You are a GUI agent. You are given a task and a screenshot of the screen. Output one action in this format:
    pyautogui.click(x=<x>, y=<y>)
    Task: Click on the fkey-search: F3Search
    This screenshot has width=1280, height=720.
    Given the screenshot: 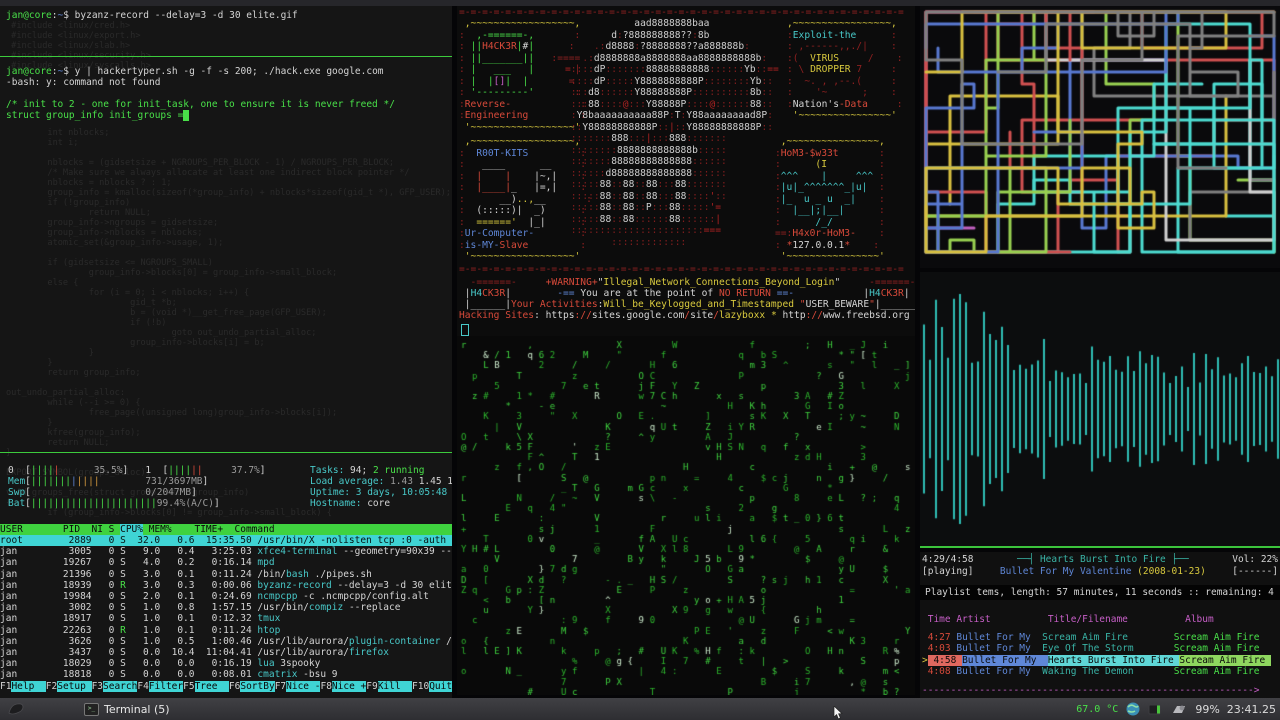 What is the action you would take?
    pyautogui.click(x=115, y=686)
    